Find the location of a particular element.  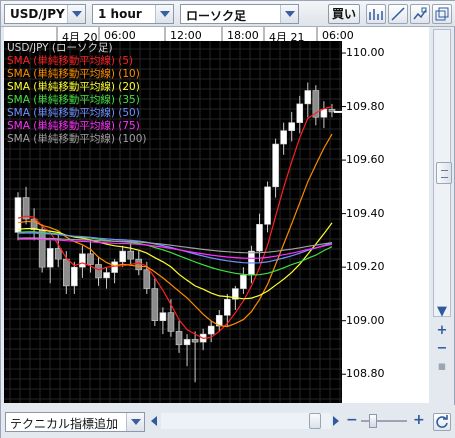

time-zoom-out-button: − is located at coordinates (352, 420).